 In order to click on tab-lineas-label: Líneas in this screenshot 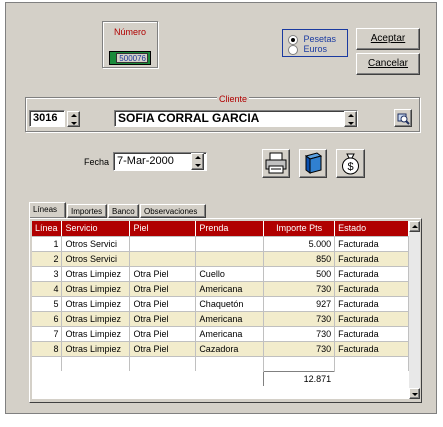, I will do `click(45, 209)`.